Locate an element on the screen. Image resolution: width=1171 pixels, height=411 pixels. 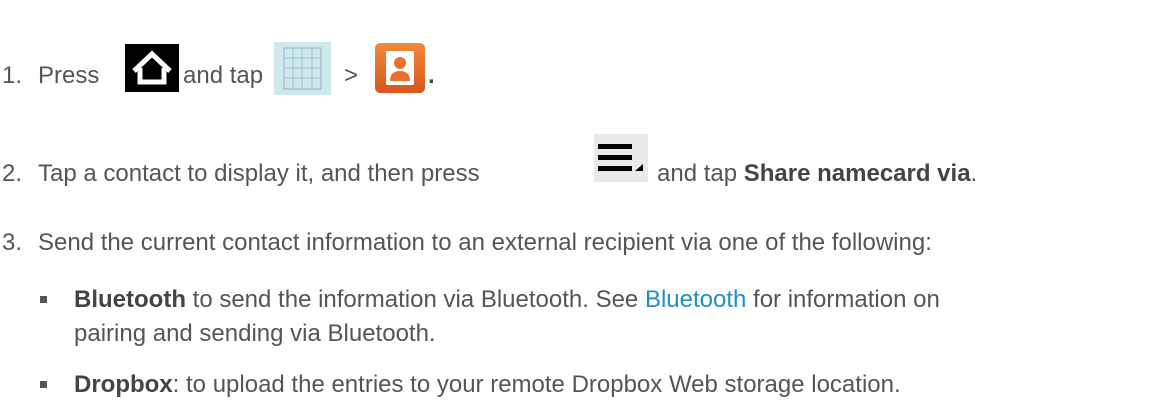
step-1-trailing: . is located at coordinates (431, 75).